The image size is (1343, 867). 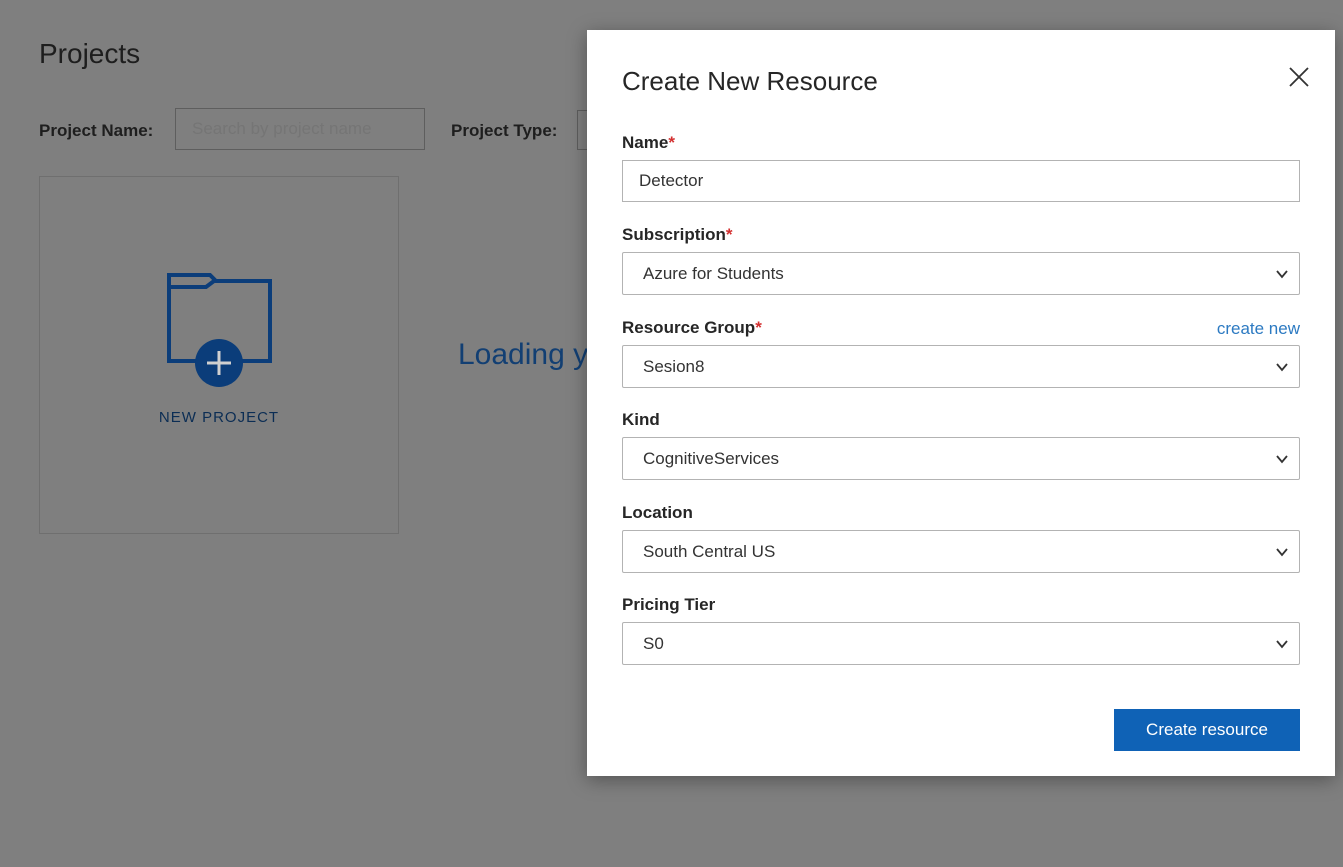 I want to click on new-project-label: NEW PROJECT, so click(x=219, y=417).